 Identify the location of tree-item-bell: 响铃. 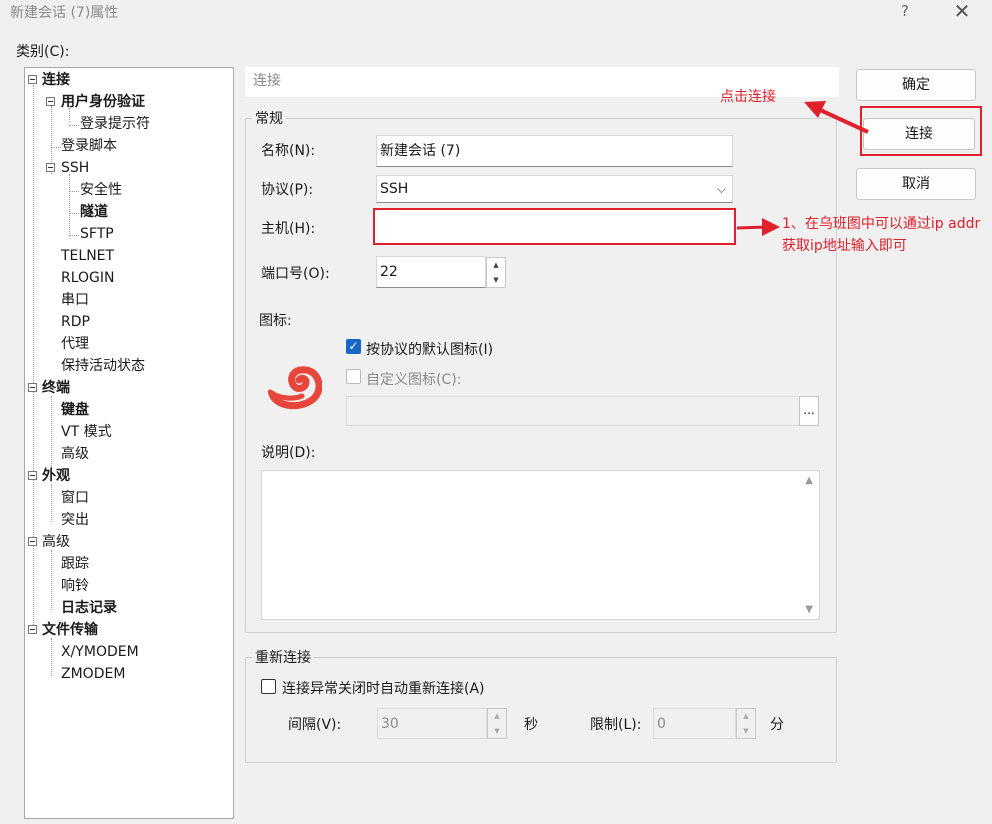
(75, 586).